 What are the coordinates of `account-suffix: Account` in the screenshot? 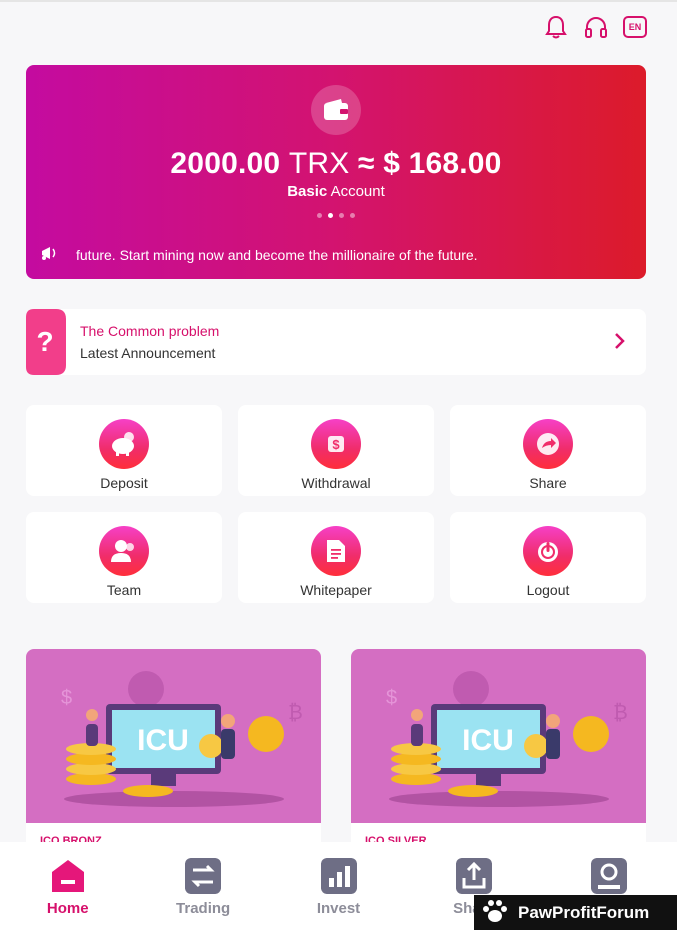 It's located at (357, 191).